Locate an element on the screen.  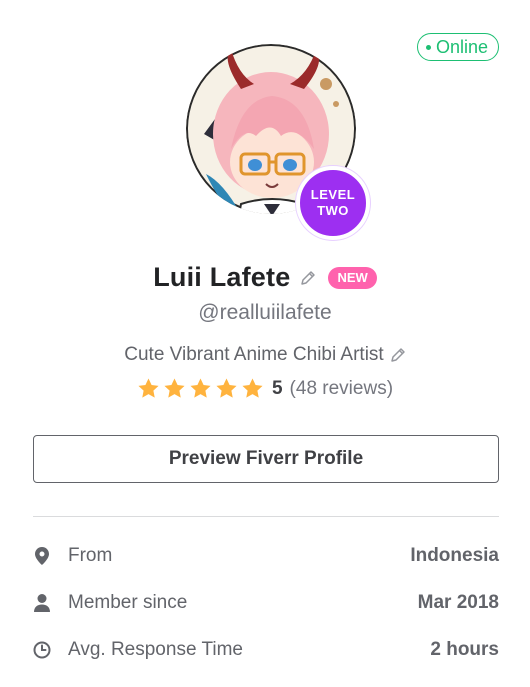
online-status-badge: Online is located at coordinates (457, 47).